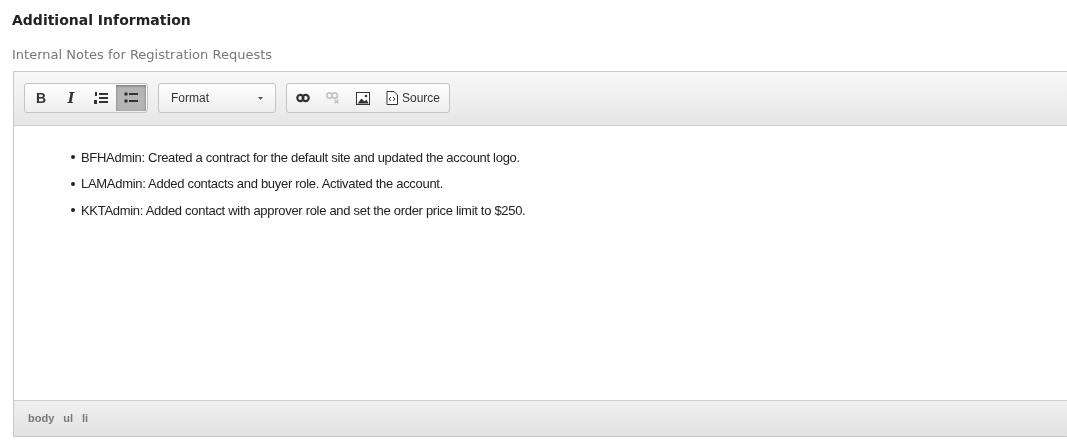  I want to click on element-path-link: body, so click(41, 418).